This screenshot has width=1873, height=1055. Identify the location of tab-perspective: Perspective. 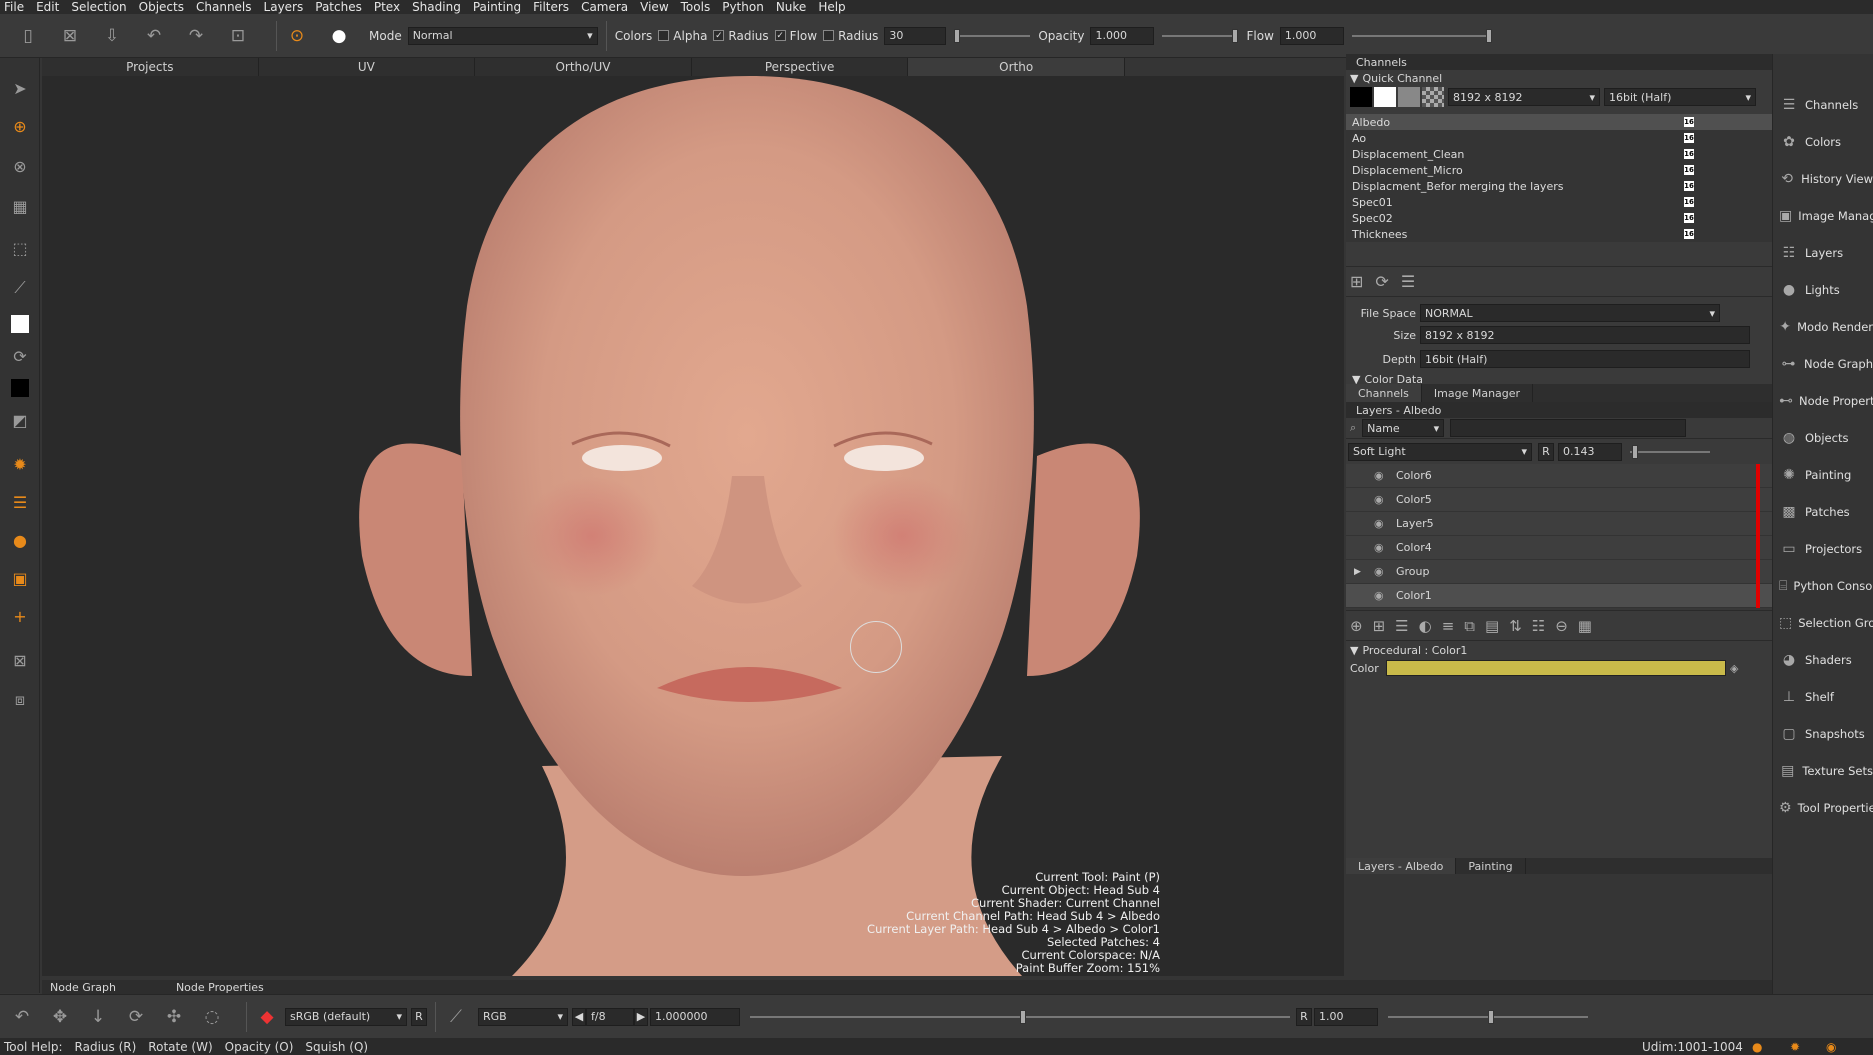
(800, 67).